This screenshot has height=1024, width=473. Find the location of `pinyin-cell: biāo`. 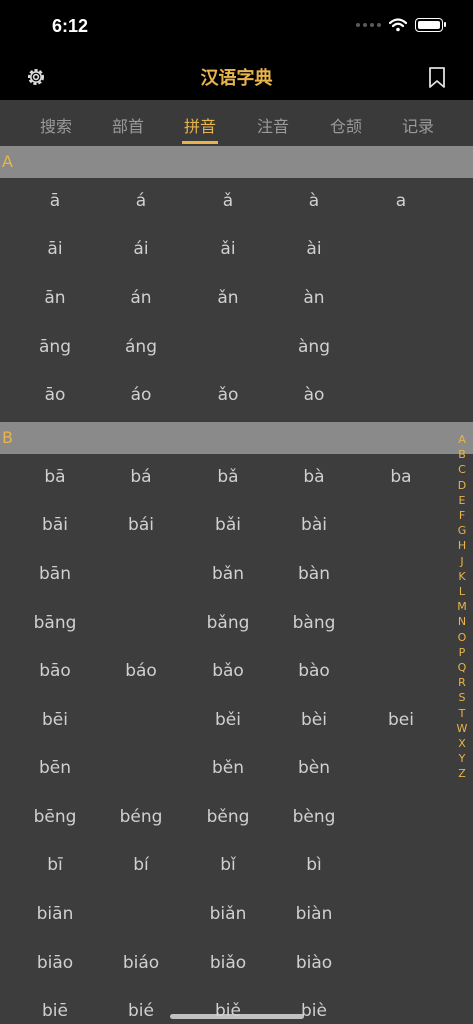

pinyin-cell: biāo is located at coordinates (55, 963).